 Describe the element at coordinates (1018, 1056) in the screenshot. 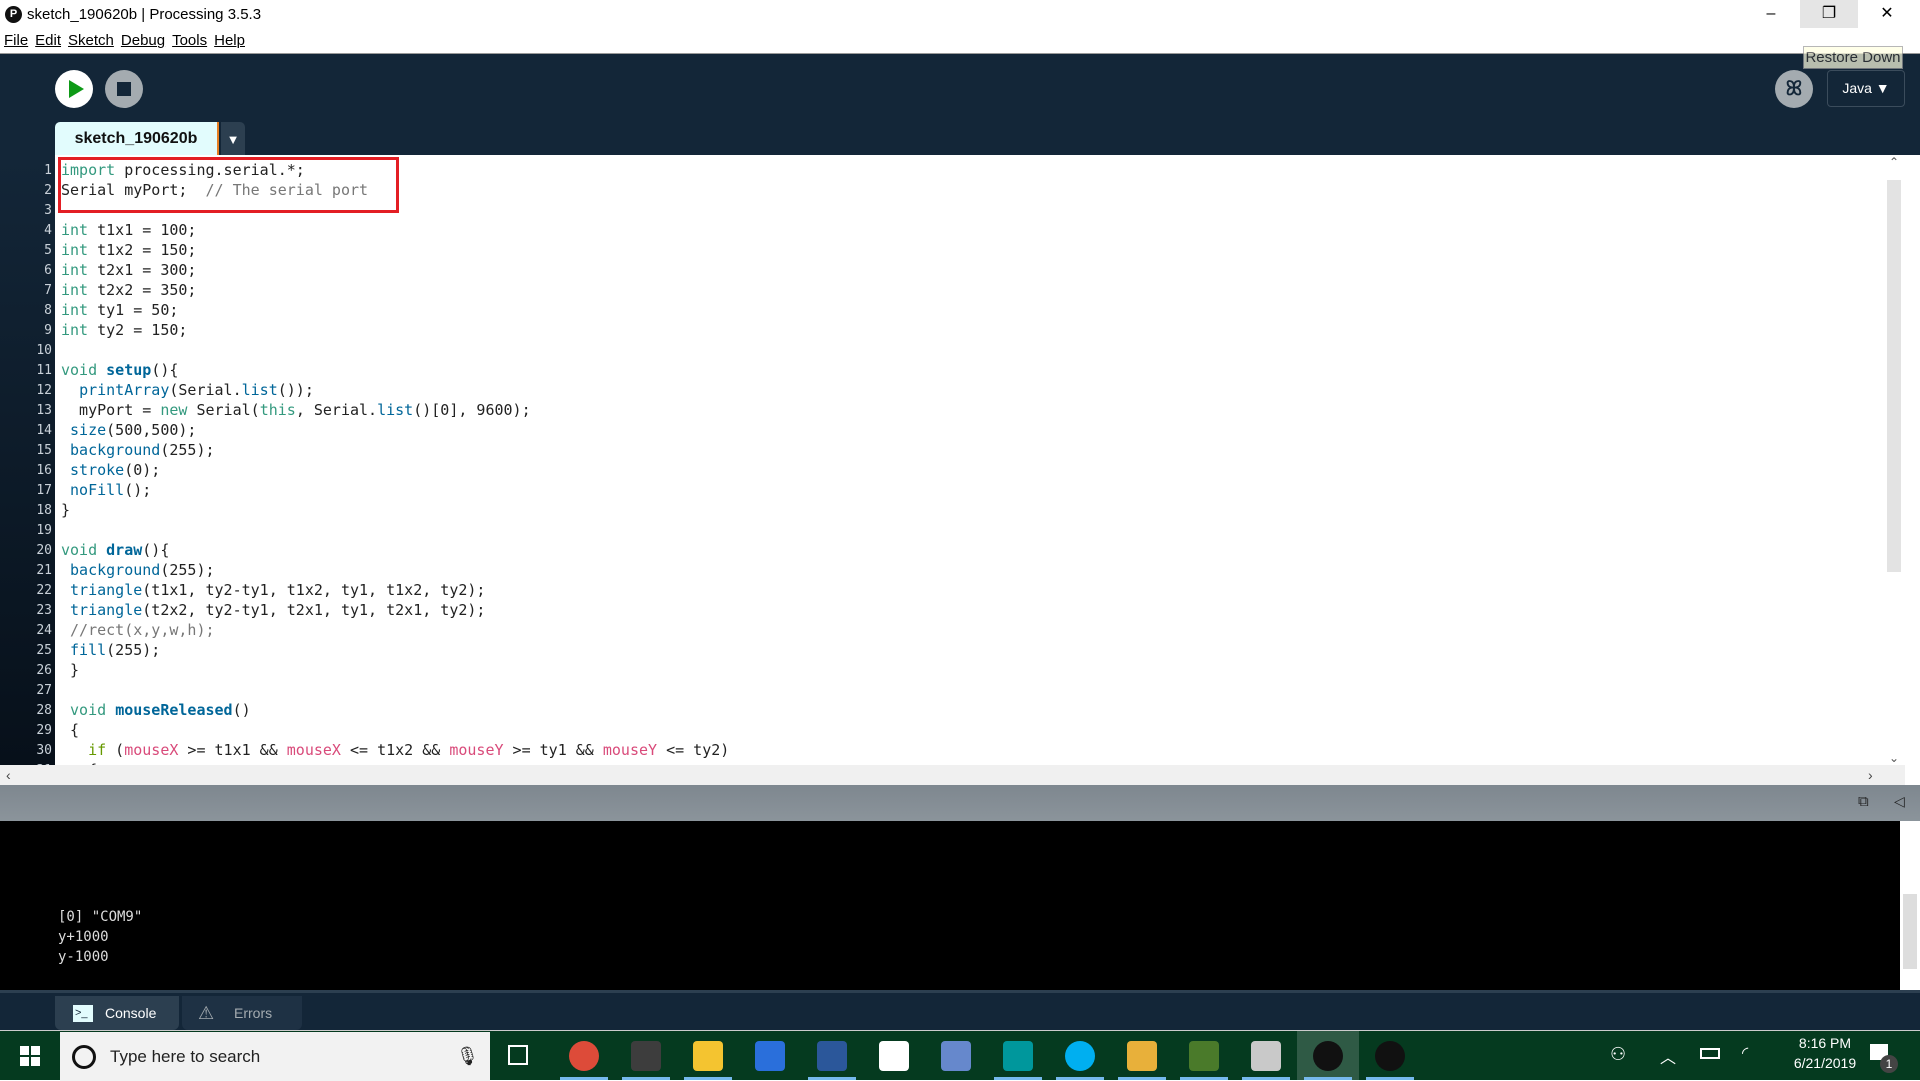

I see `arduino-icon` at that location.